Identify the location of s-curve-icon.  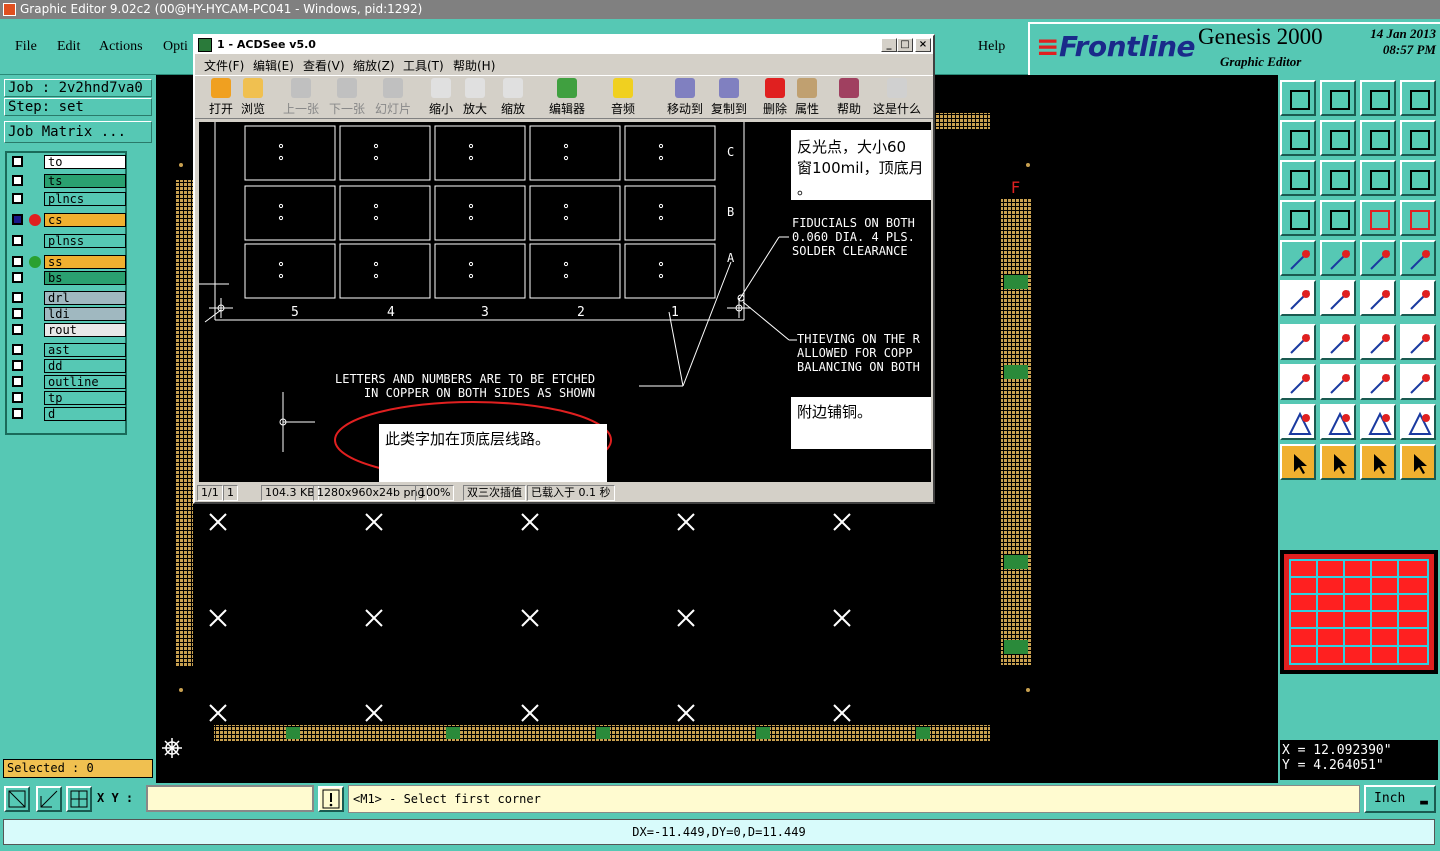
(1418, 138).